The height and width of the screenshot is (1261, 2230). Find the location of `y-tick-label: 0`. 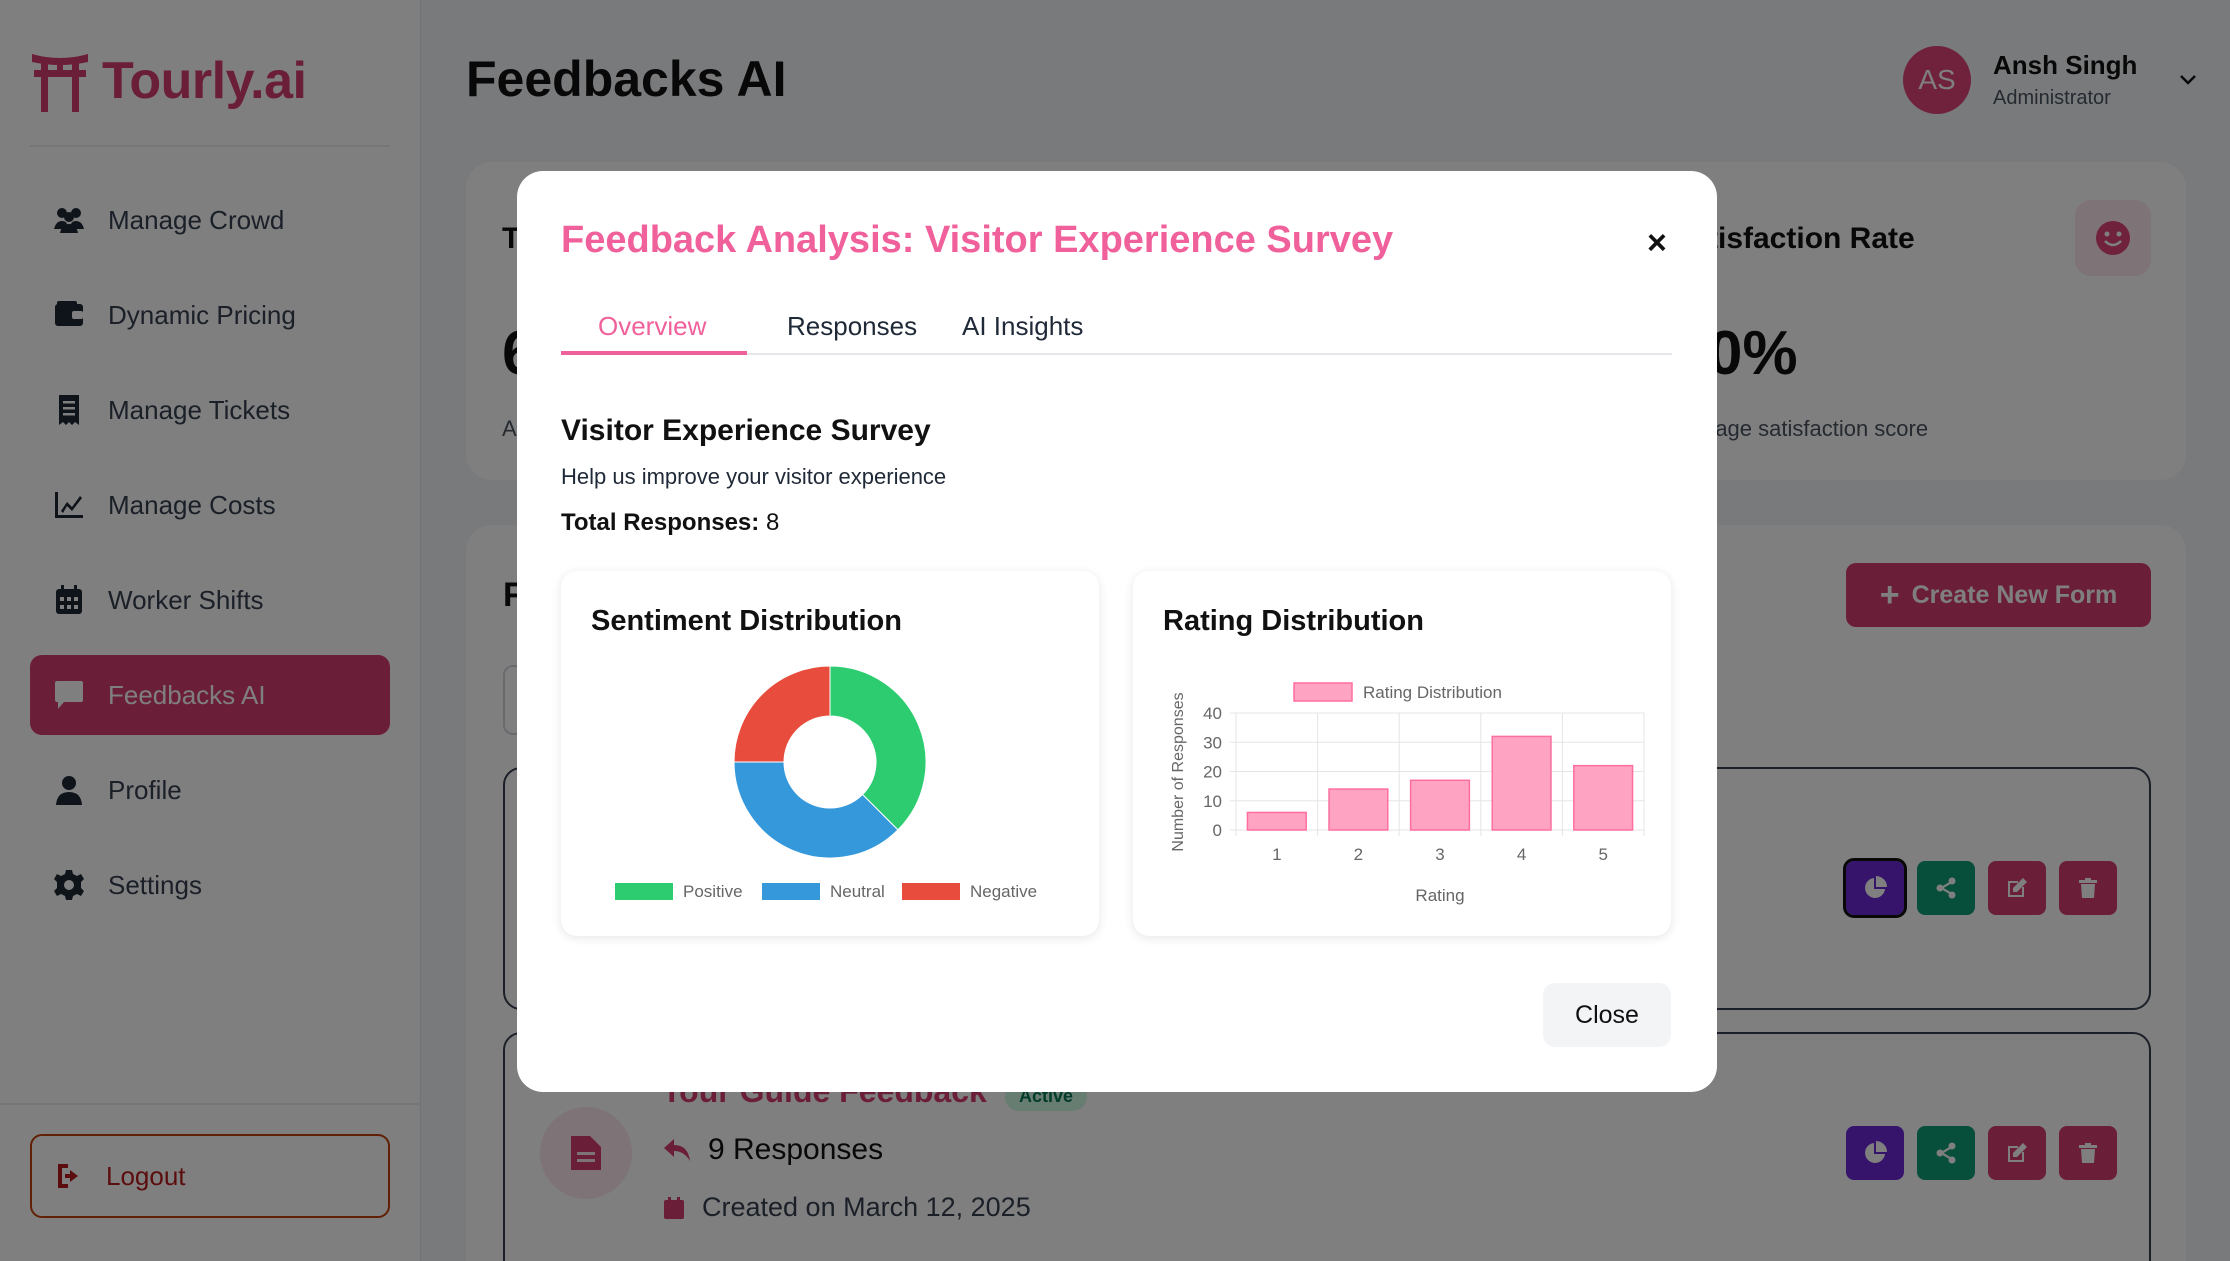

y-tick-label: 0 is located at coordinates (1217, 830).